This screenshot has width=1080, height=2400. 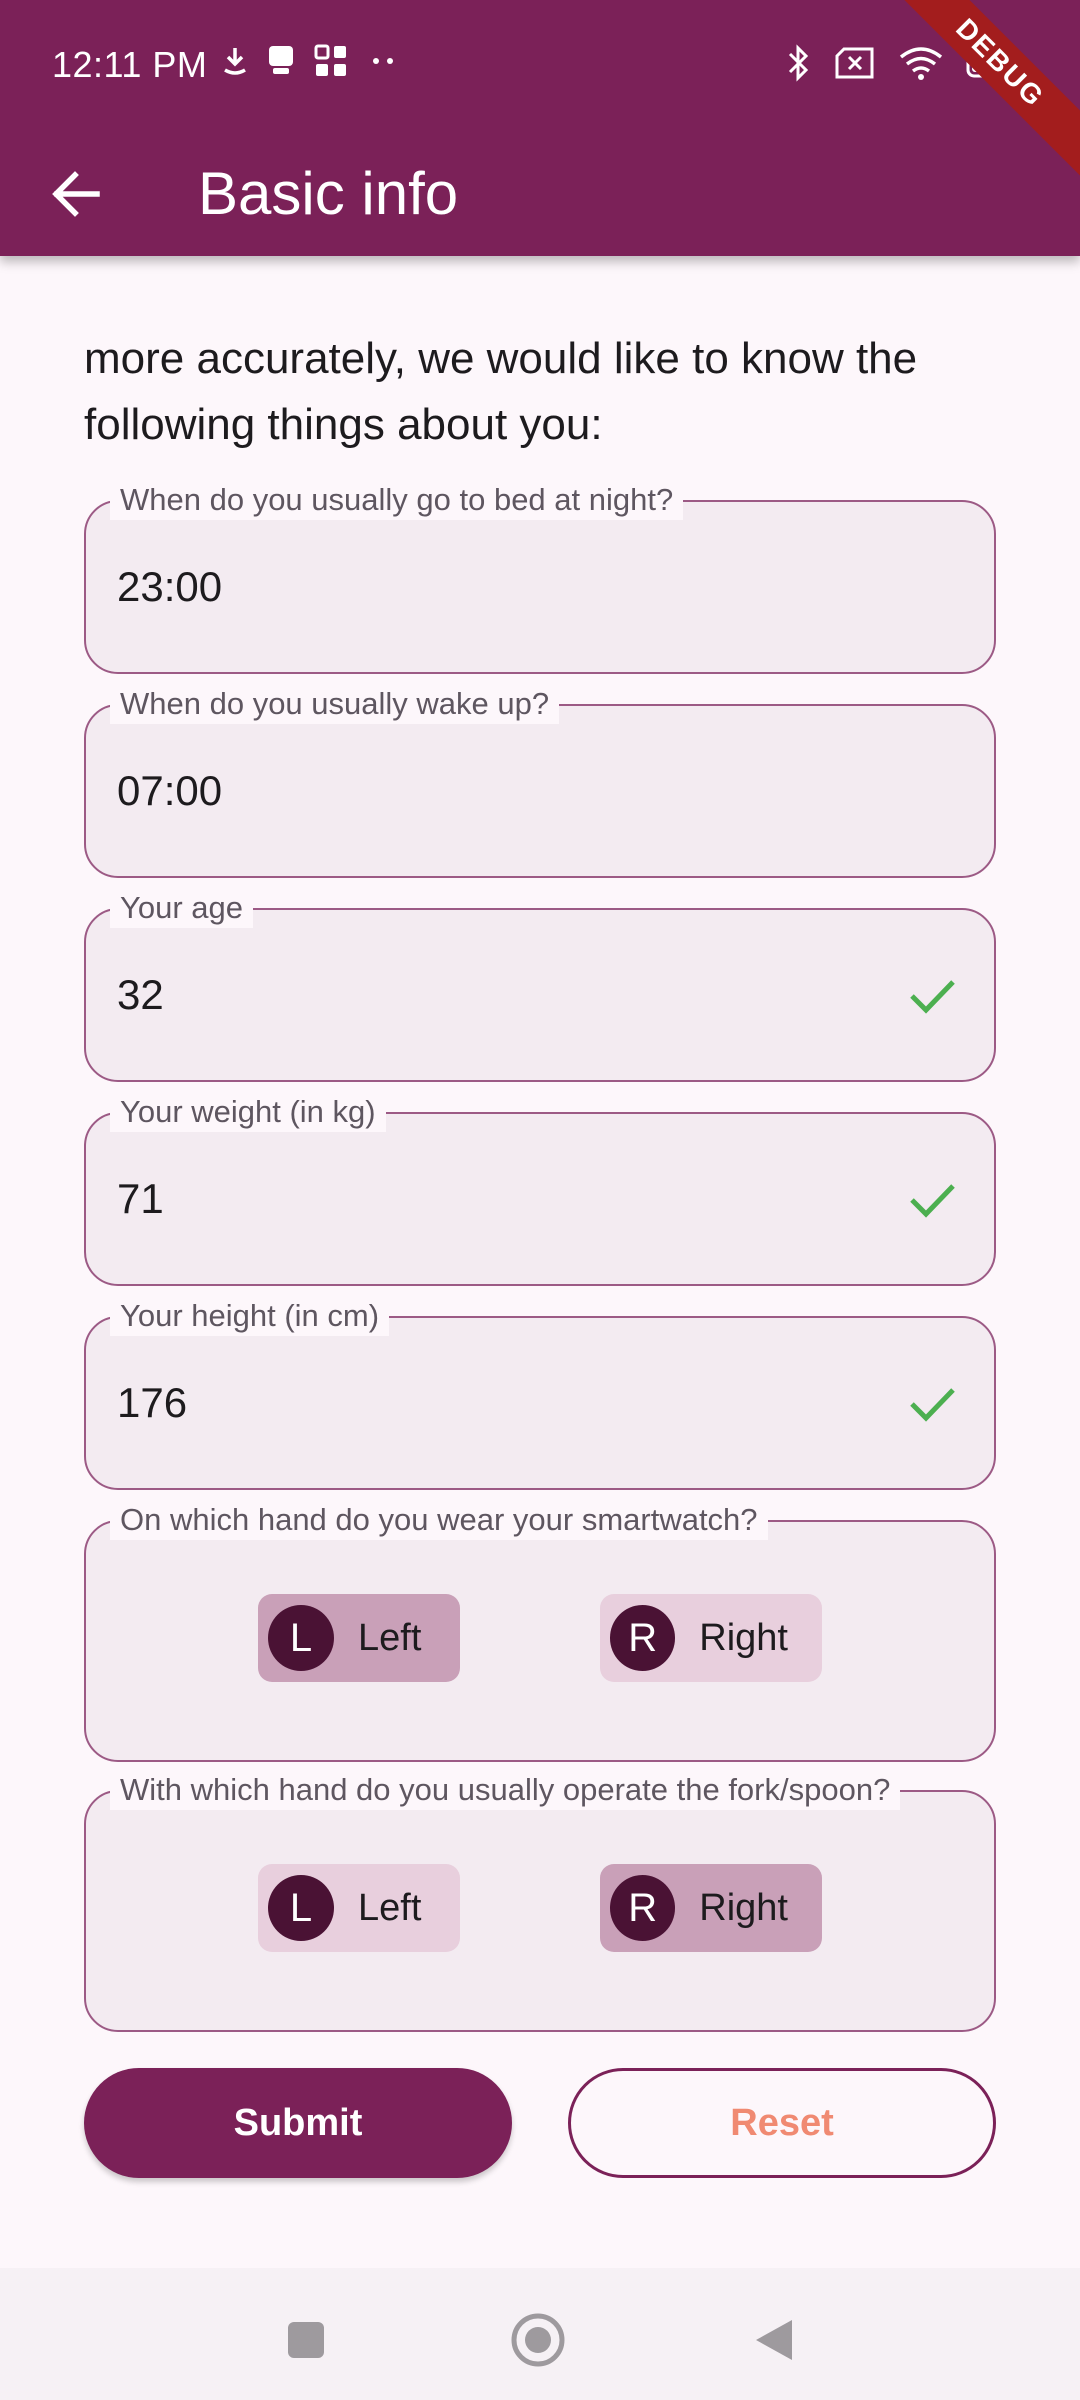 I want to click on wakeup-field: When do you usually wake up? 07:00, so click(x=540, y=781).